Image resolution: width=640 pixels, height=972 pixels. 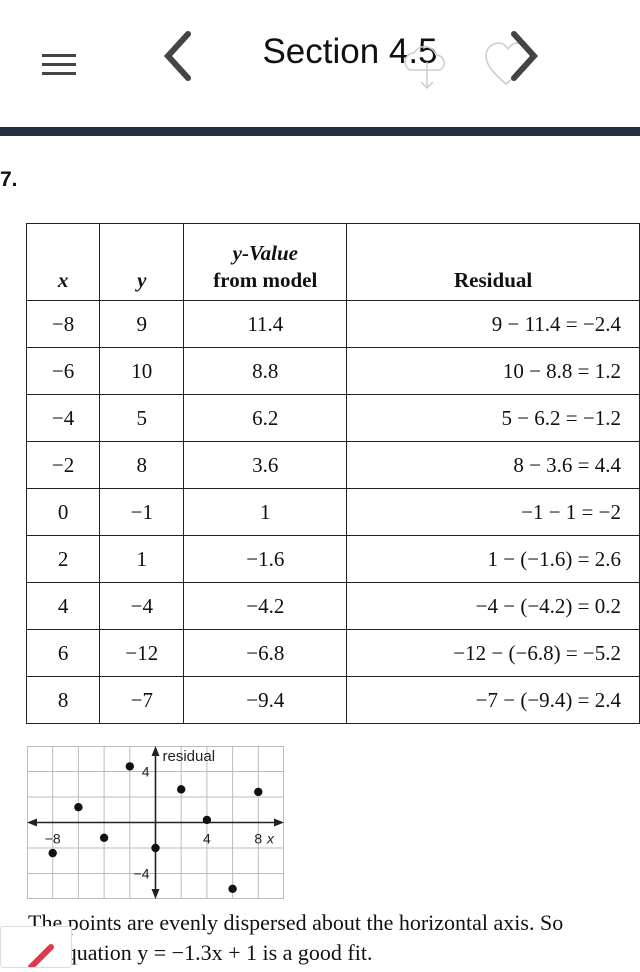 I want to click on cell-y: −1, so click(x=142, y=512).